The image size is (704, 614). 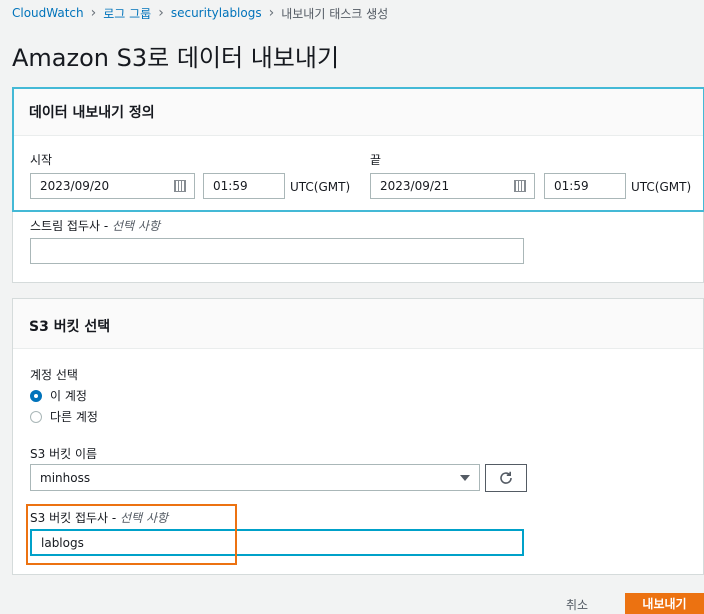 I want to click on optional-hint: 선택 사항, so click(x=136, y=226).